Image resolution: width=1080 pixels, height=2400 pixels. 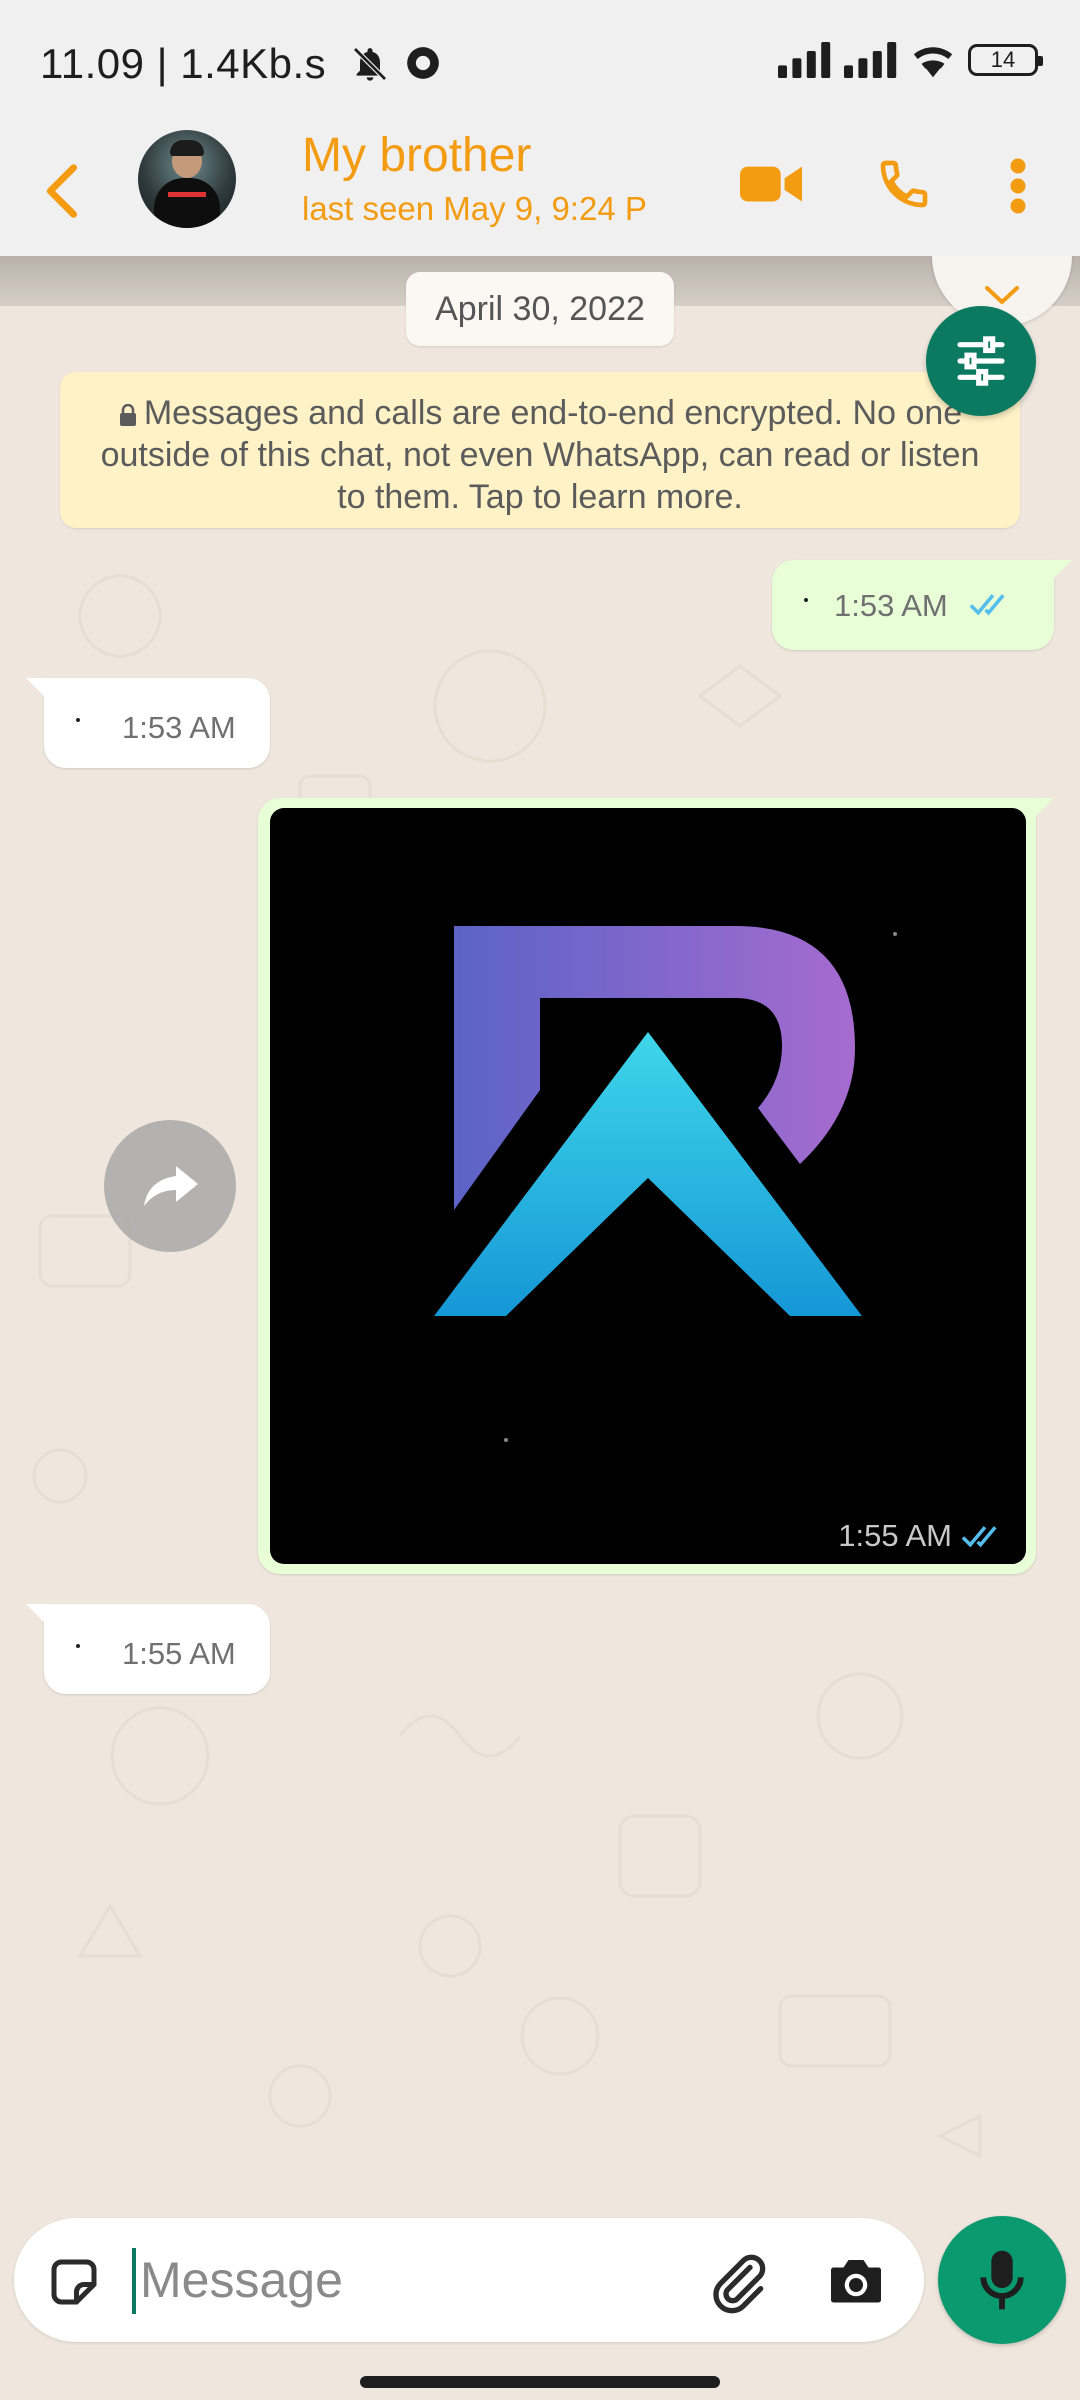 I want to click on mic-icon, so click(x=1002, y=2280).